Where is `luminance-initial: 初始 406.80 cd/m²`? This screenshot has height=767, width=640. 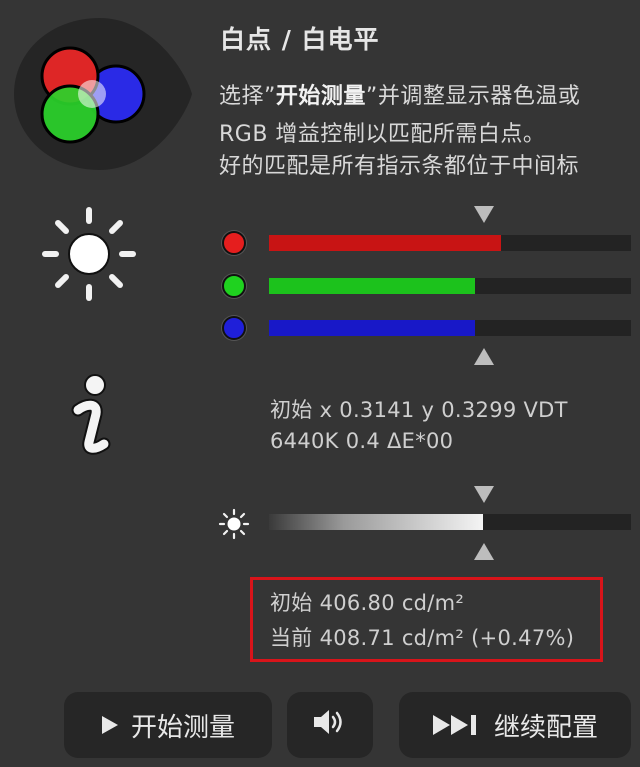 luminance-initial: 初始 406.80 cd/m² is located at coordinates (367, 603).